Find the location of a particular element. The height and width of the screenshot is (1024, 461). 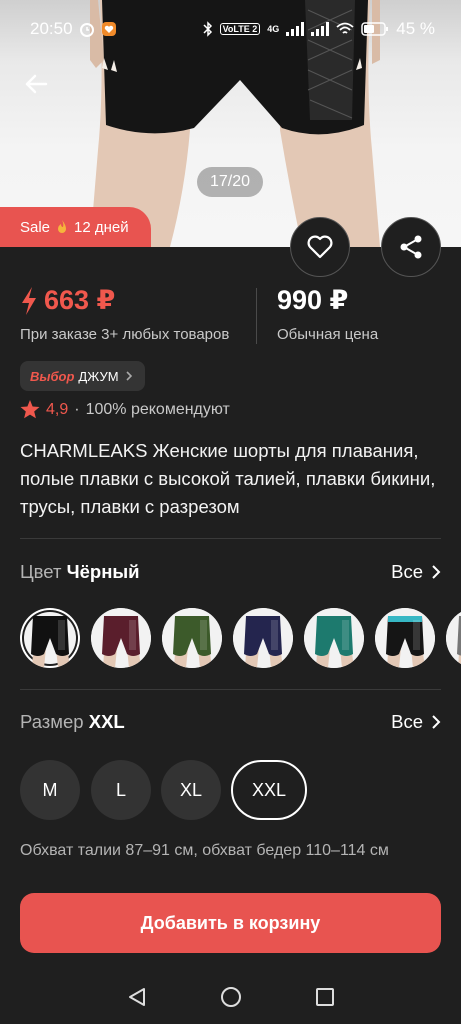

heart-icon is located at coordinates (320, 247).